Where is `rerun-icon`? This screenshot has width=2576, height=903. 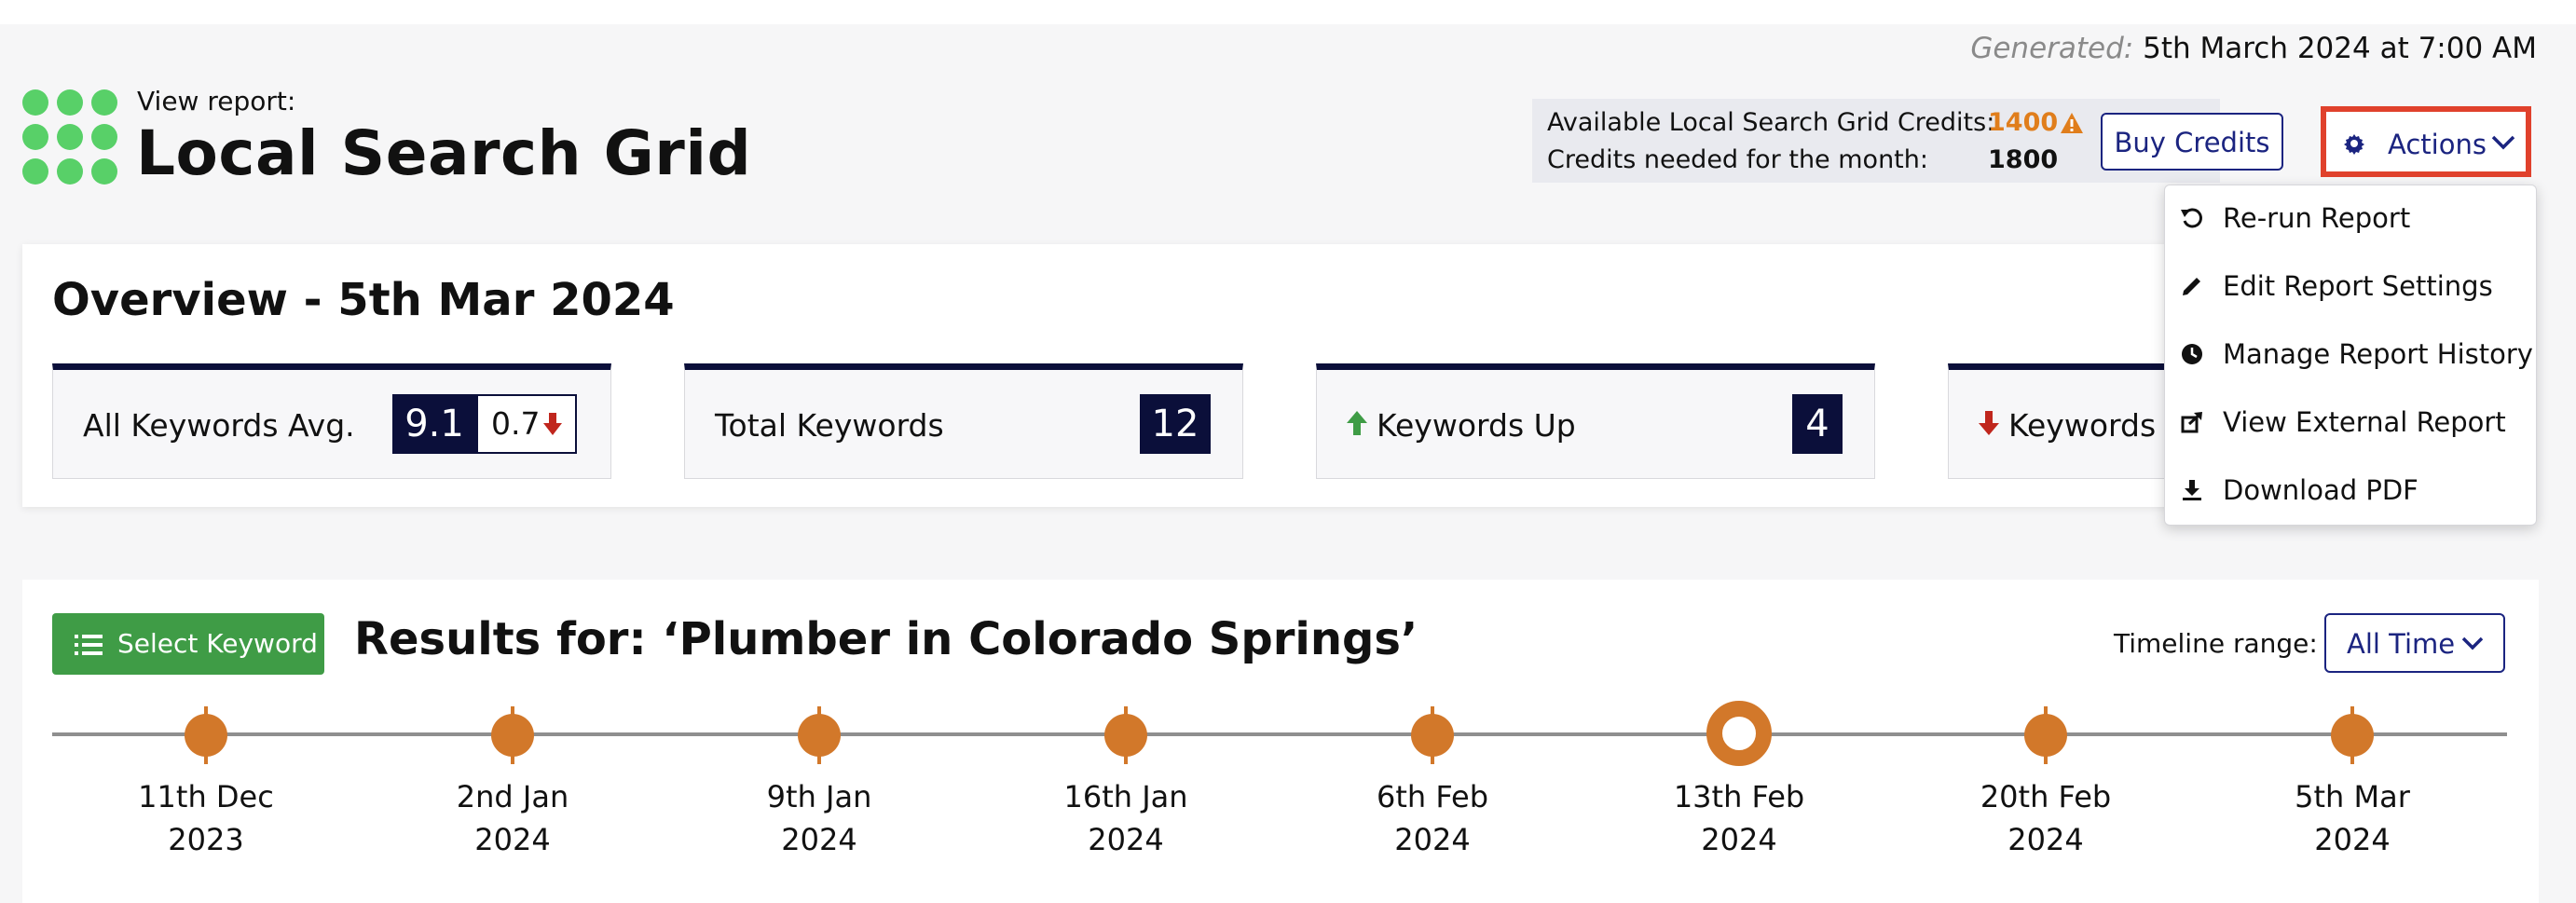 rerun-icon is located at coordinates (2191, 218).